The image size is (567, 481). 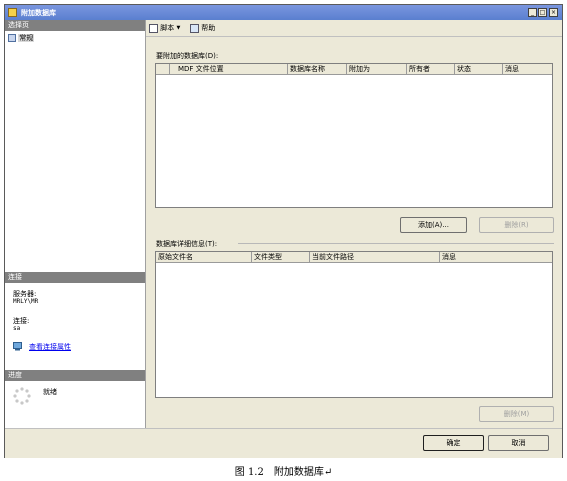 I want to click on attach-grid-header: MDF 文件位置 数据库名称 附加为 所有者 状态 消息, so click(x=354, y=69).